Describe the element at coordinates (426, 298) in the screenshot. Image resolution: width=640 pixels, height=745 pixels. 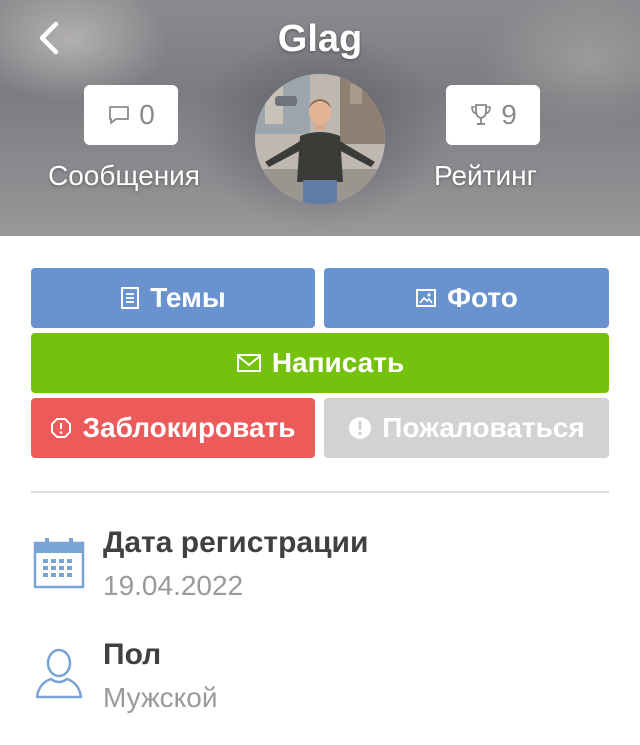
I see `image-icon` at that location.